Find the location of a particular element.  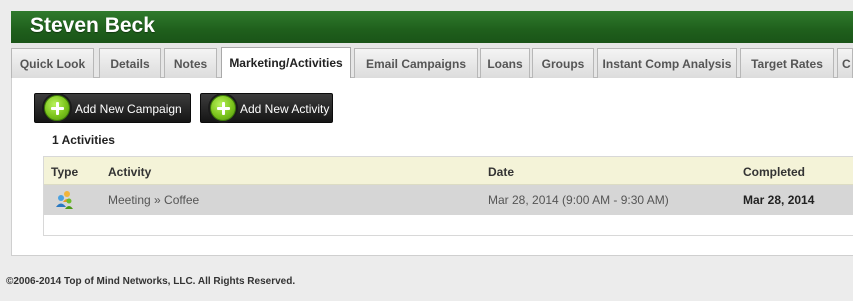

column-type: Type is located at coordinates (64, 172).